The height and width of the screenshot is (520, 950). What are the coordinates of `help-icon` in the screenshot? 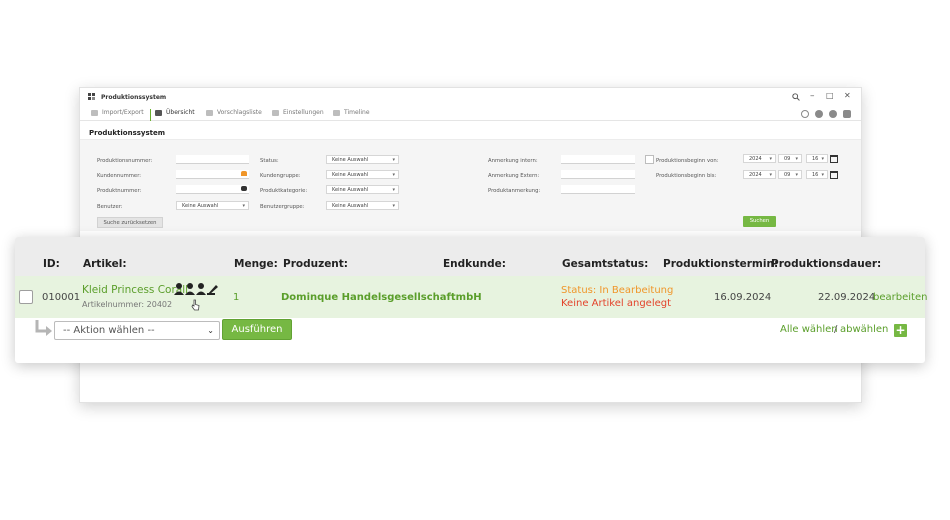 It's located at (819, 114).